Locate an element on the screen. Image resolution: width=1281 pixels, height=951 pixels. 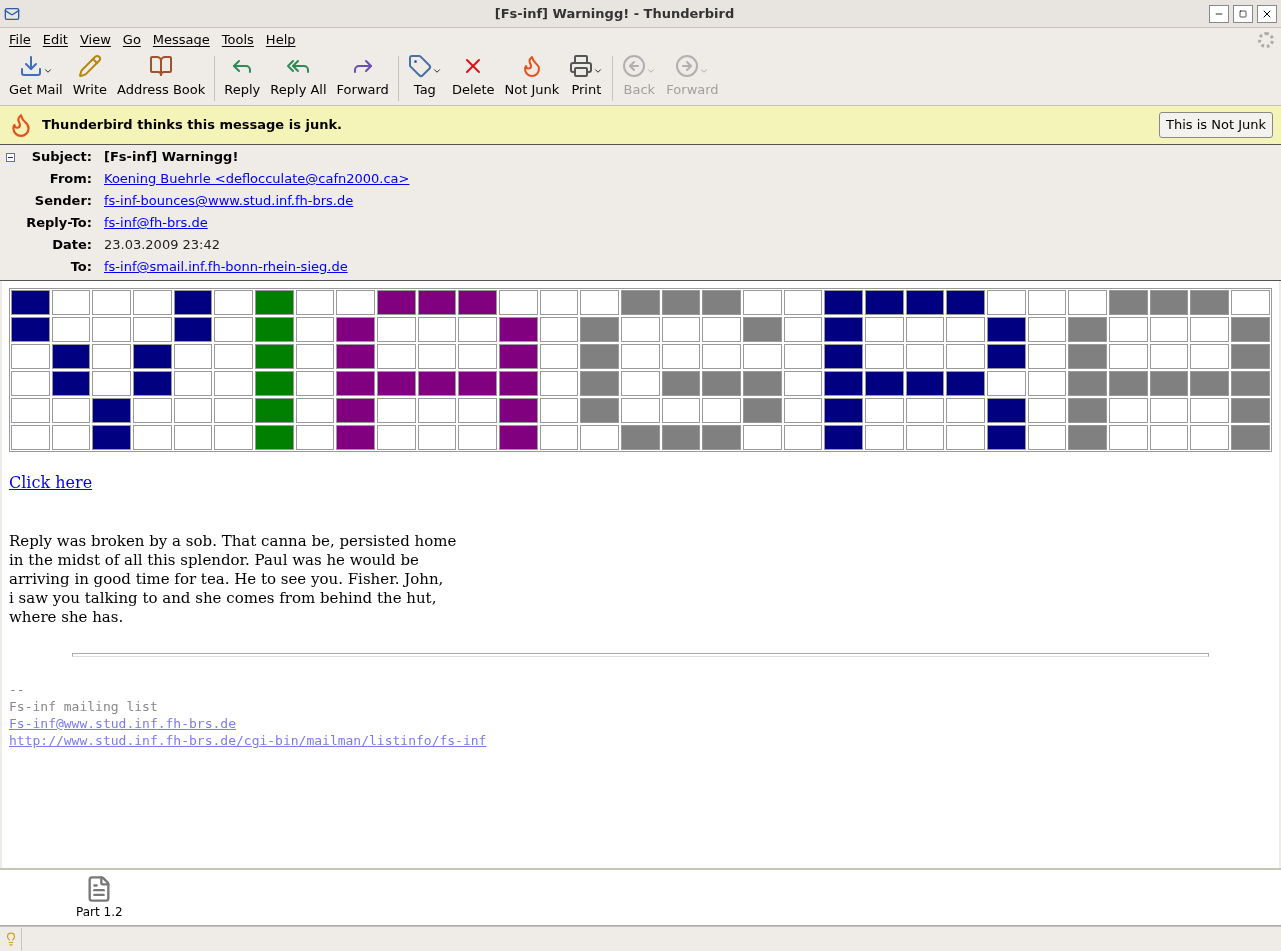
pencil-icon is located at coordinates (89, 65).